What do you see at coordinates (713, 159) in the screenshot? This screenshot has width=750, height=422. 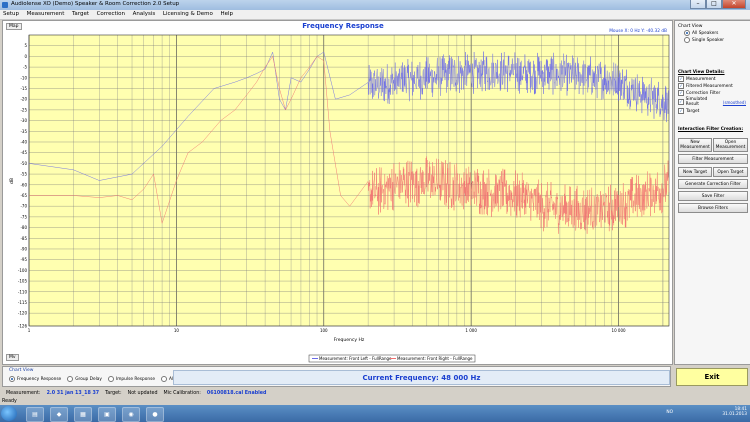 I see `filter-measurement-button: Filter Measurement` at bounding box center [713, 159].